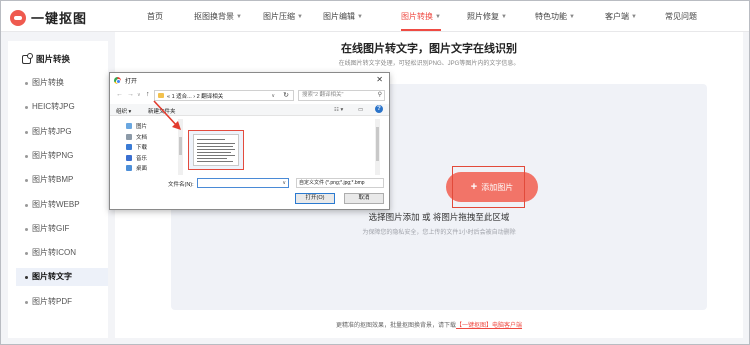  What do you see at coordinates (243, 183) in the screenshot?
I see `filename-input: ∨` at bounding box center [243, 183].